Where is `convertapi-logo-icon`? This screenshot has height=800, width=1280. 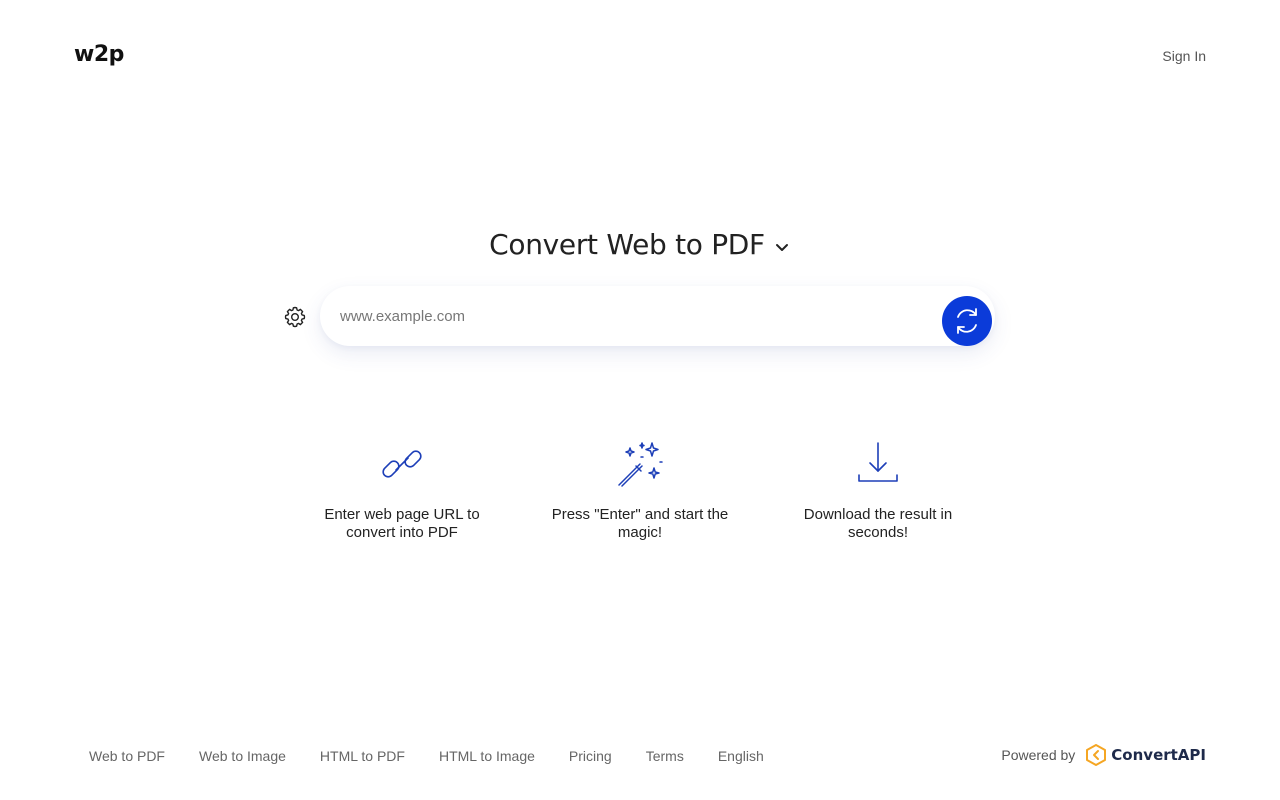 convertapi-logo-icon is located at coordinates (1096, 755).